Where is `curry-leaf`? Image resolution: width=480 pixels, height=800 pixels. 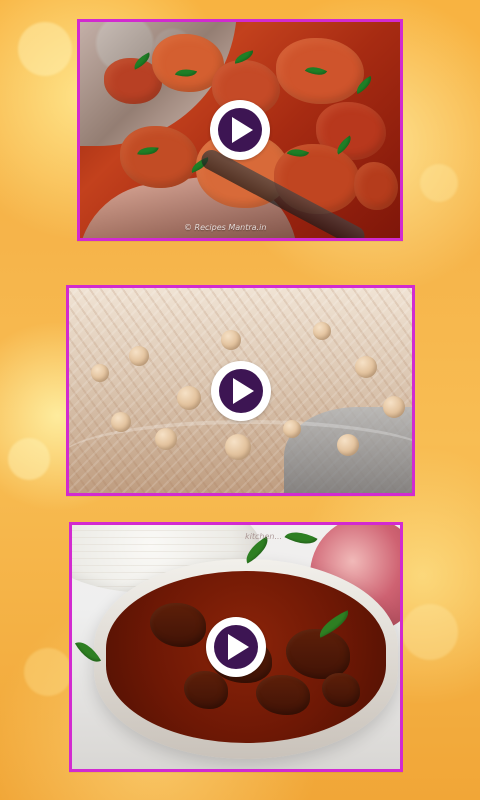
curry-leaf is located at coordinates (301, 538).